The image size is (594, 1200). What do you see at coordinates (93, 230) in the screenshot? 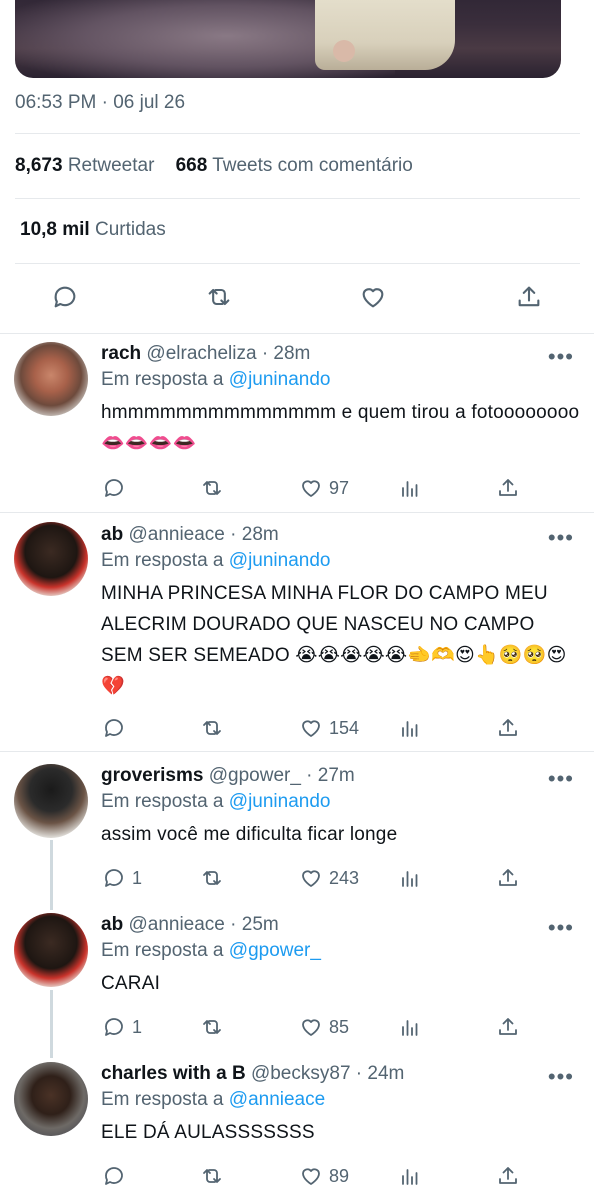
I see `likes-stat: 10,8 mil Curtidas` at bounding box center [93, 230].